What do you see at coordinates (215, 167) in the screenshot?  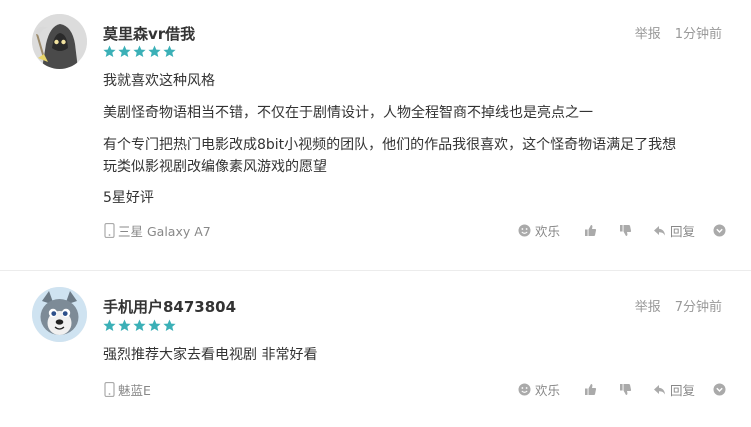 I see `comment-text-line: 玩类似影视剧改编像素风游戏的愿望` at bounding box center [215, 167].